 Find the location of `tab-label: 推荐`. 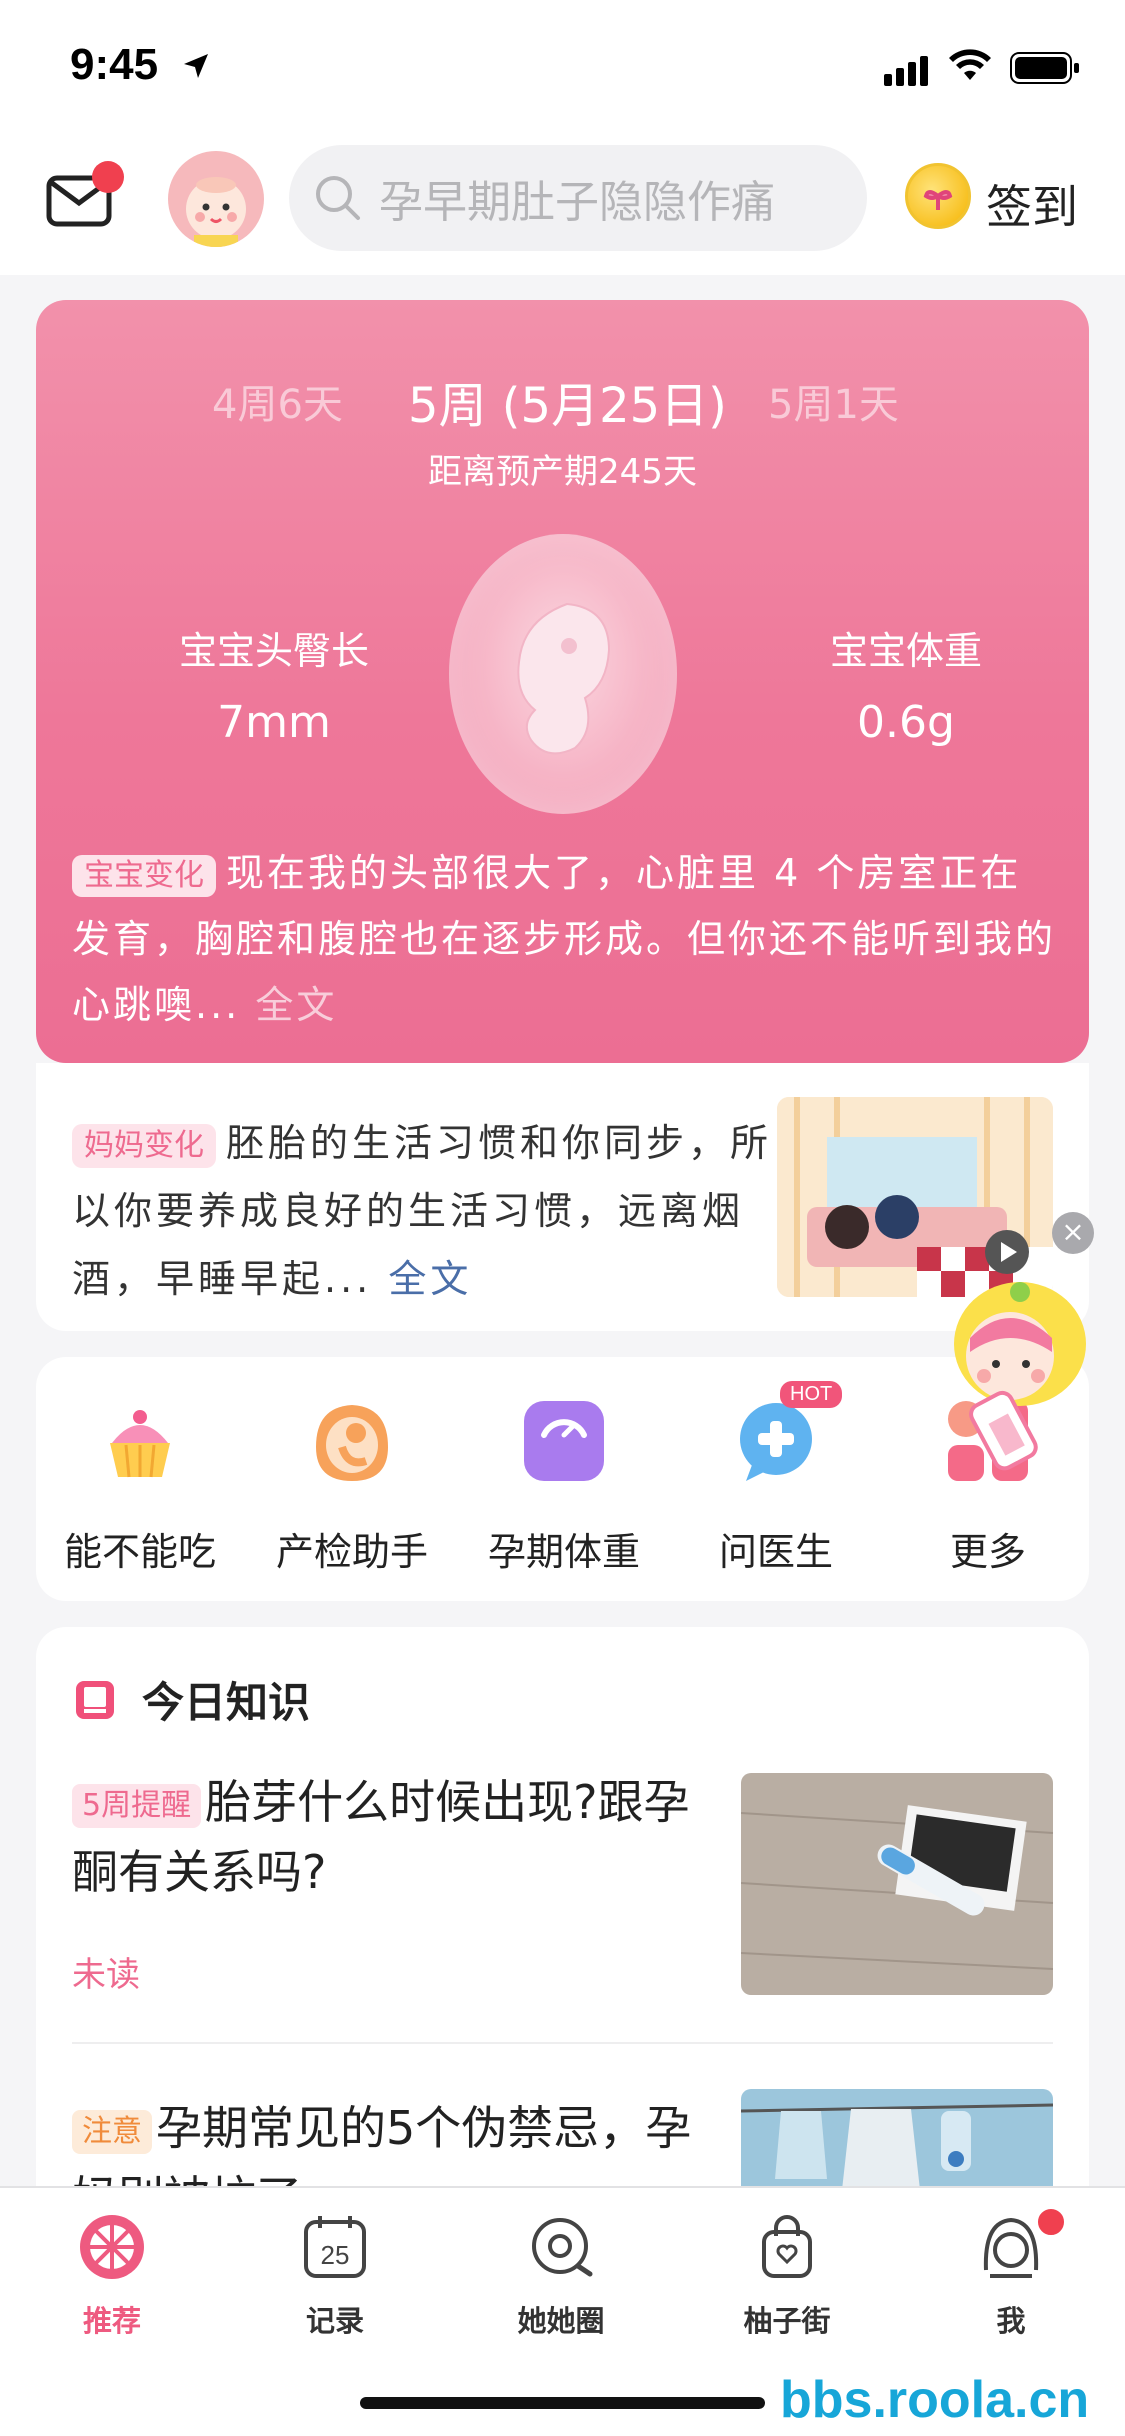

tab-label: 推荐 is located at coordinates (111, 2321).